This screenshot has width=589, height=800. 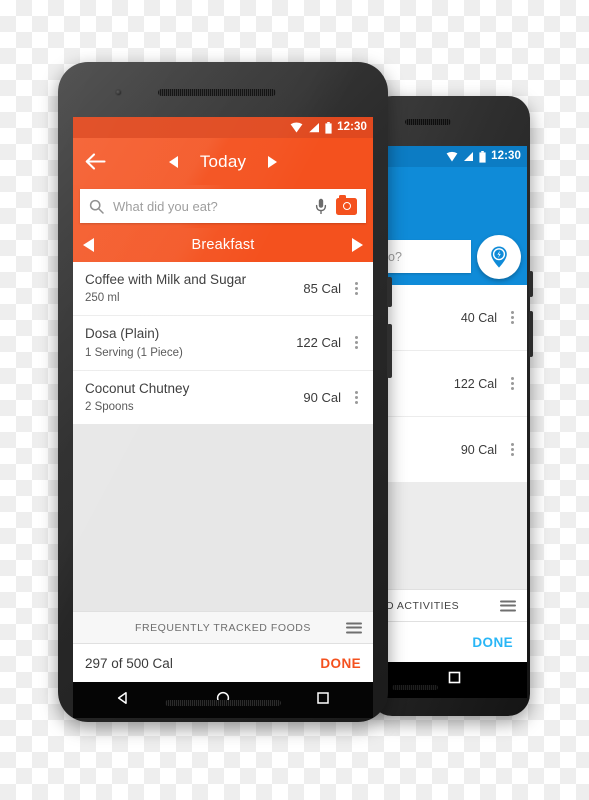 What do you see at coordinates (134, 352) in the screenshot?
I see `food-portion: 1 Serving (1 Piece)` at bounding box center [134, 352].